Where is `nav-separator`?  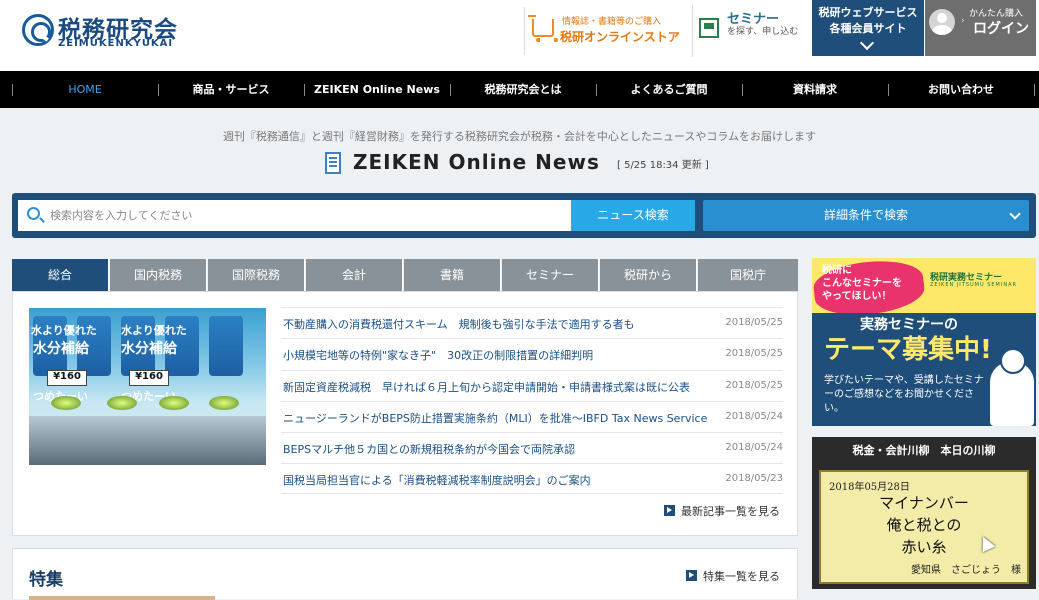 nav-separator is located at coordinates (1034, 90).